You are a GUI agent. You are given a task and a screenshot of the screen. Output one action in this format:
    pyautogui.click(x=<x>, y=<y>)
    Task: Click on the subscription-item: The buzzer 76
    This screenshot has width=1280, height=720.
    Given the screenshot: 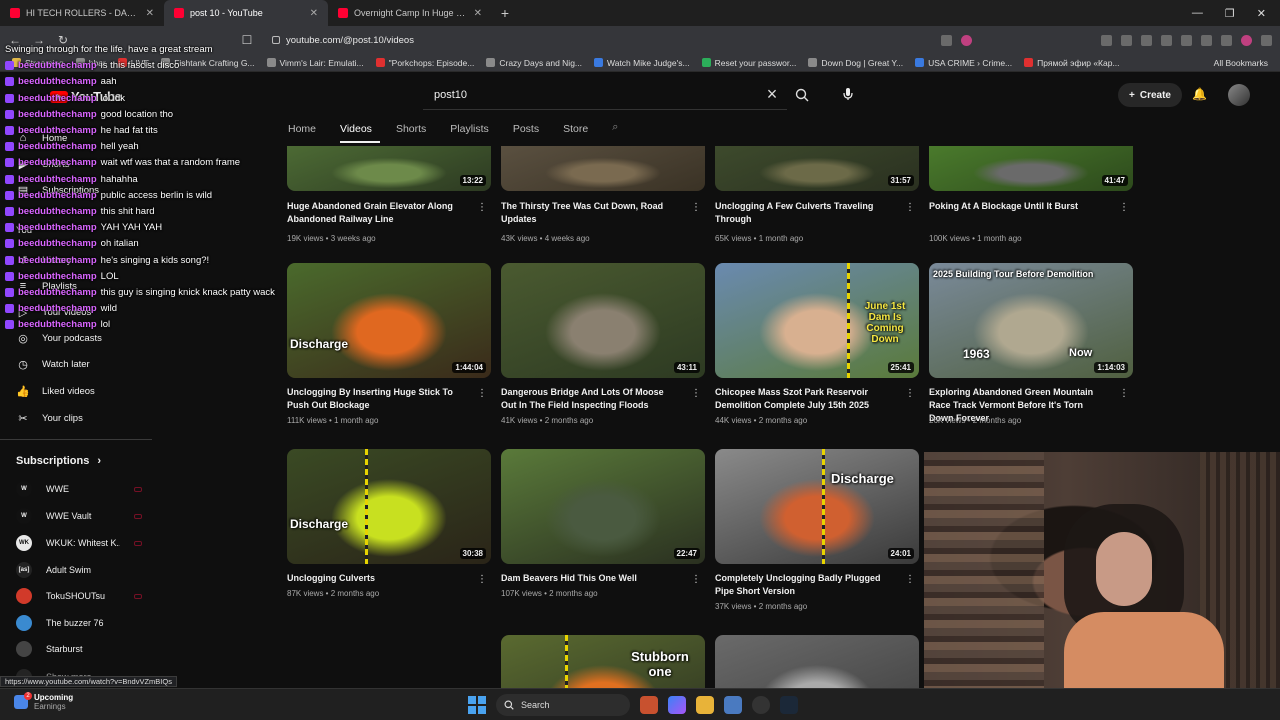 What is the action you would take?
    pyautogui.click(x=79, y=623)
    